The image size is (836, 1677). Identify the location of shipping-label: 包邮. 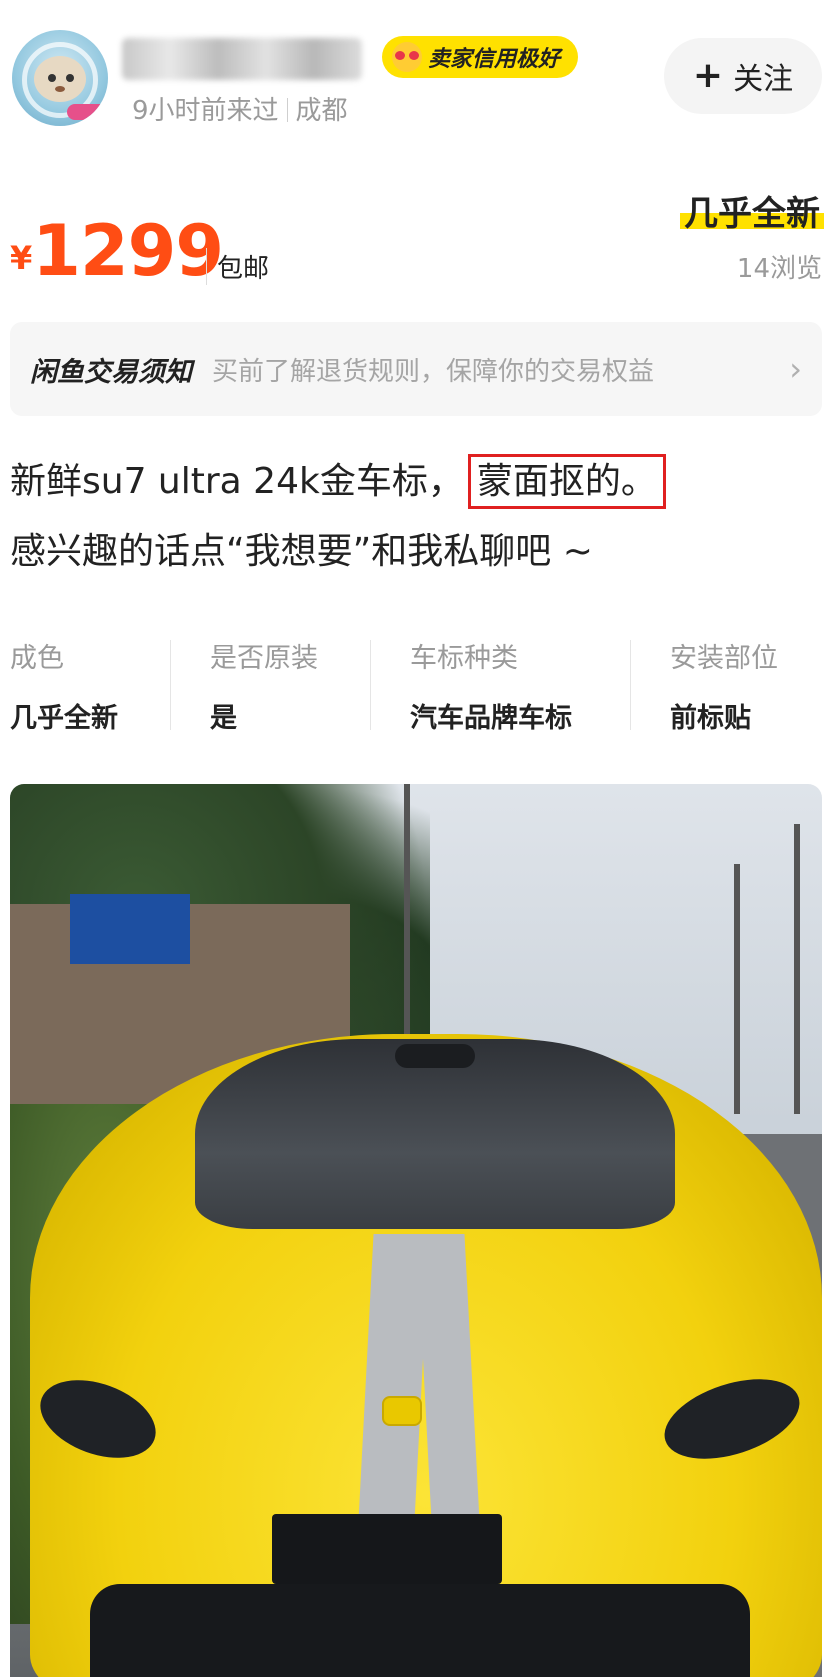
(237, 266).